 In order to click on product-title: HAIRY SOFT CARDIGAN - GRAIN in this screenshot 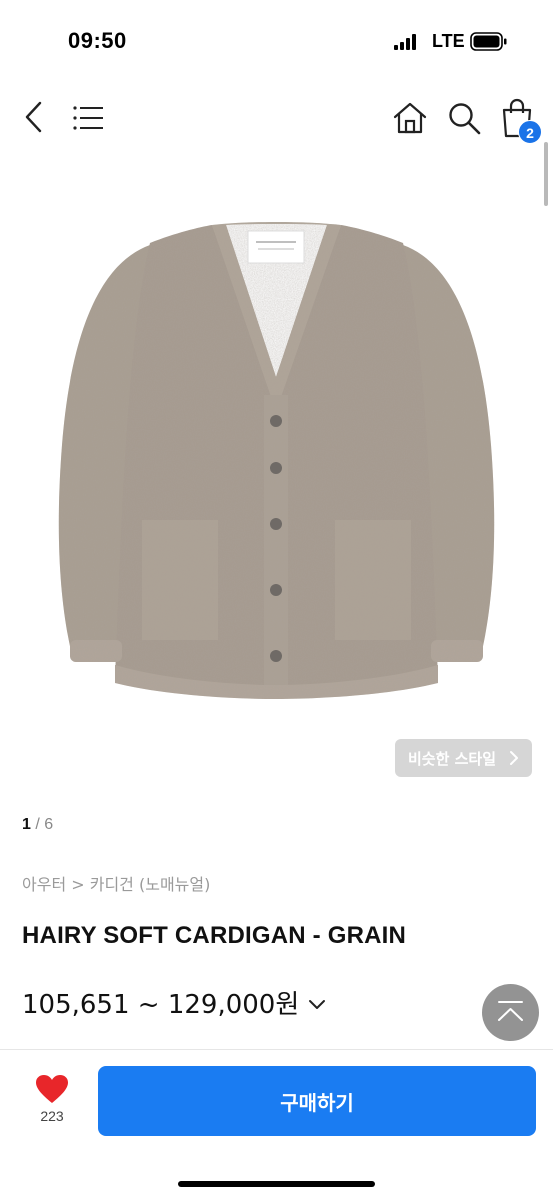, I will do `click(214, 935)`.